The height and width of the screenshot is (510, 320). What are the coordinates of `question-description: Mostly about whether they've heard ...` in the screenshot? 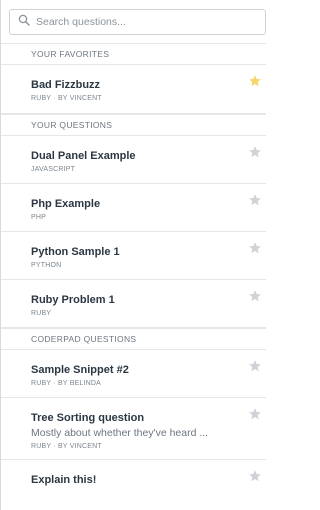 It's located at (120, 433).